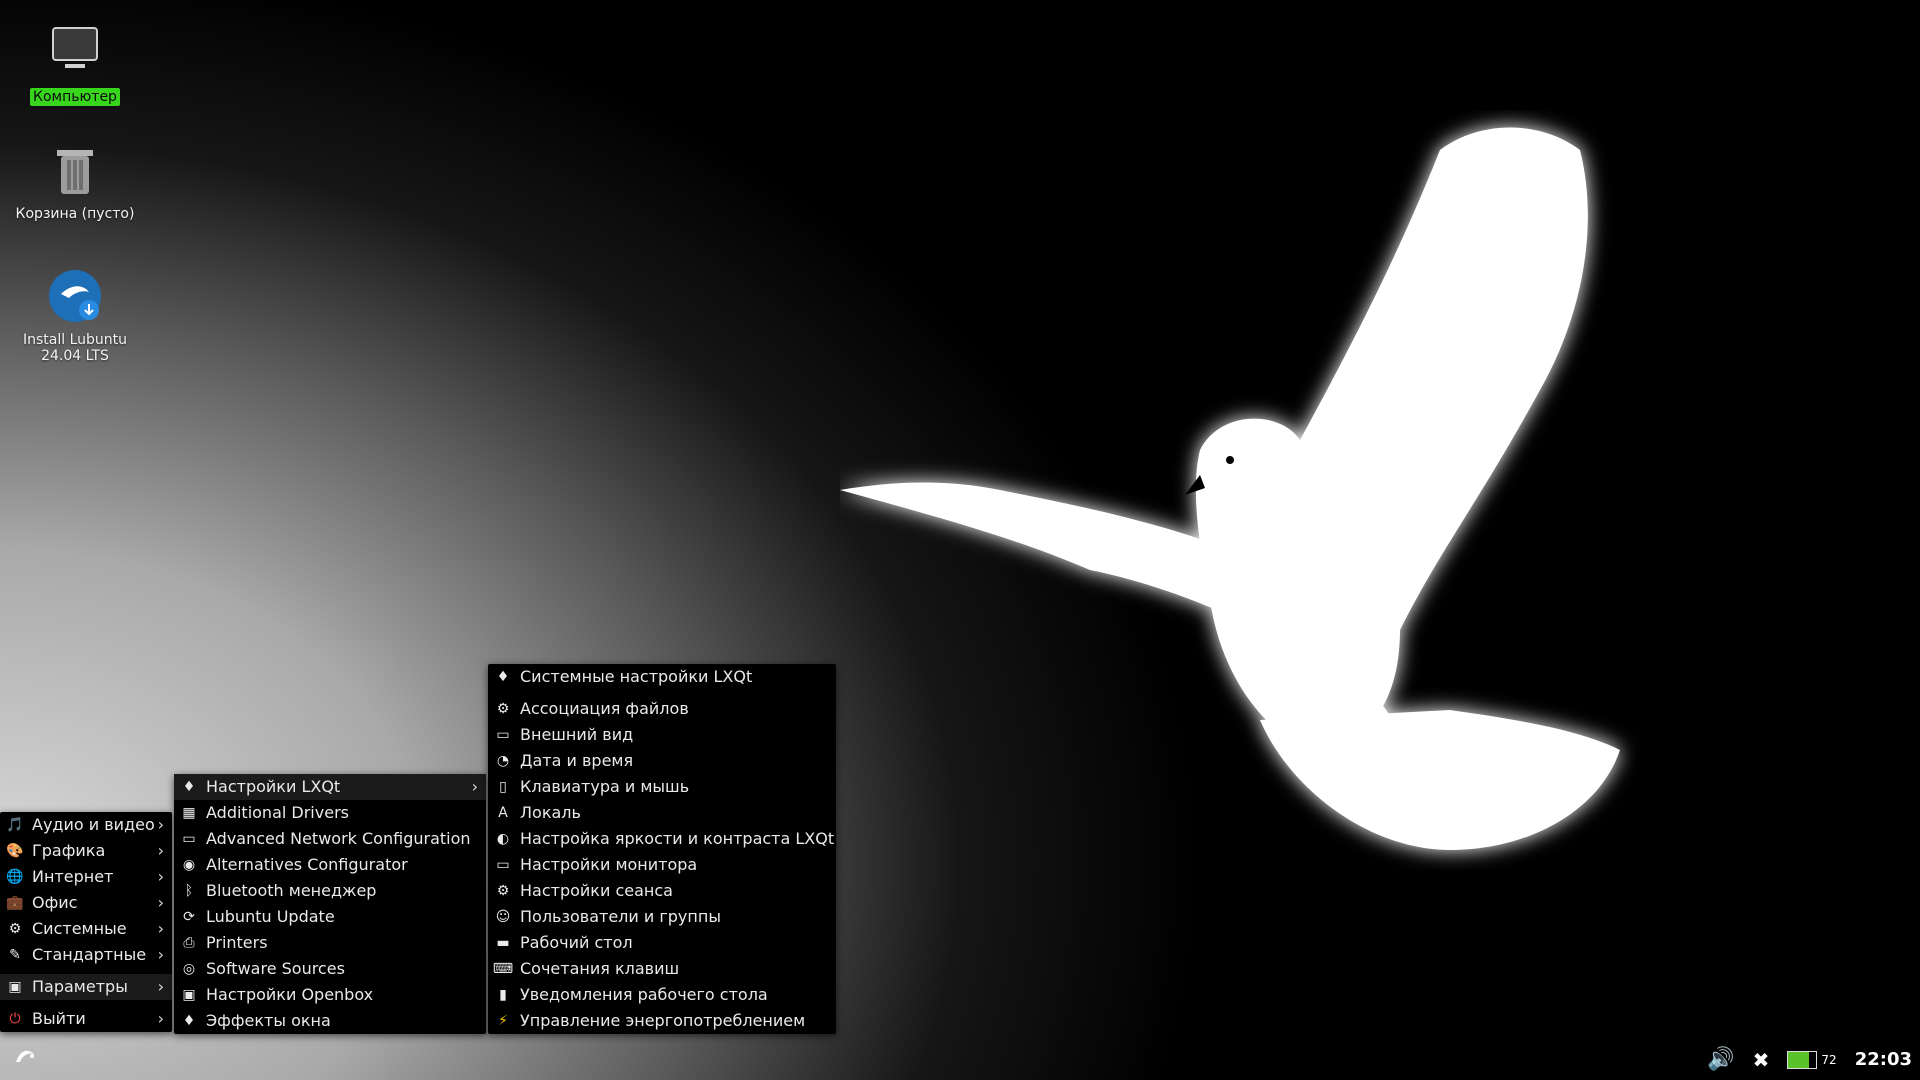  What do you see at coordinates (75, 296) in the screenshot?
I see `lubuntu-installer-icon` at bounding box center [75, 296].